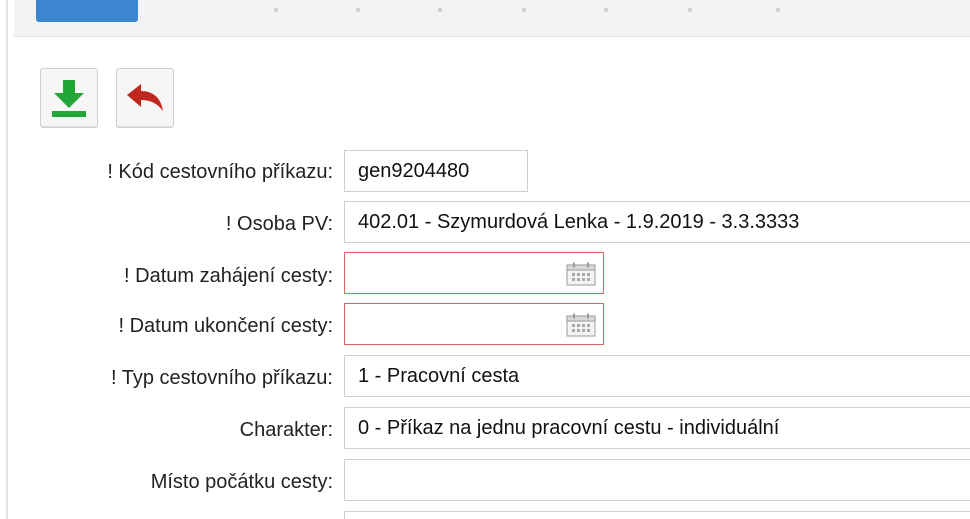 This screenshot has height=519, width=970. What do you see at coordinates (225, 326) in the screenshot?
I see `datum-ukonceni-label: ! Datum ukončení cesty:` at bounding box center [225, 326].